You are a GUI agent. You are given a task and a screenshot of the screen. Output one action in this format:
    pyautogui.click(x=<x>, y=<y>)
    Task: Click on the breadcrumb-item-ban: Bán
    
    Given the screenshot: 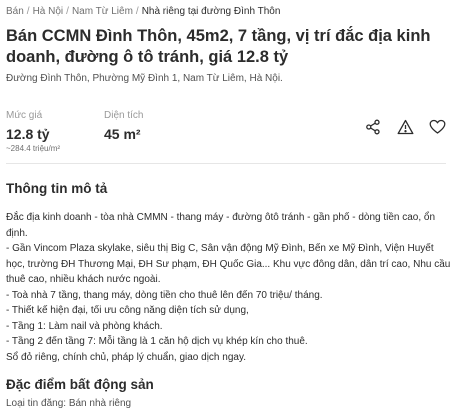 What is the action you would take?
    pyautogui.click(x=15, y=11)
    